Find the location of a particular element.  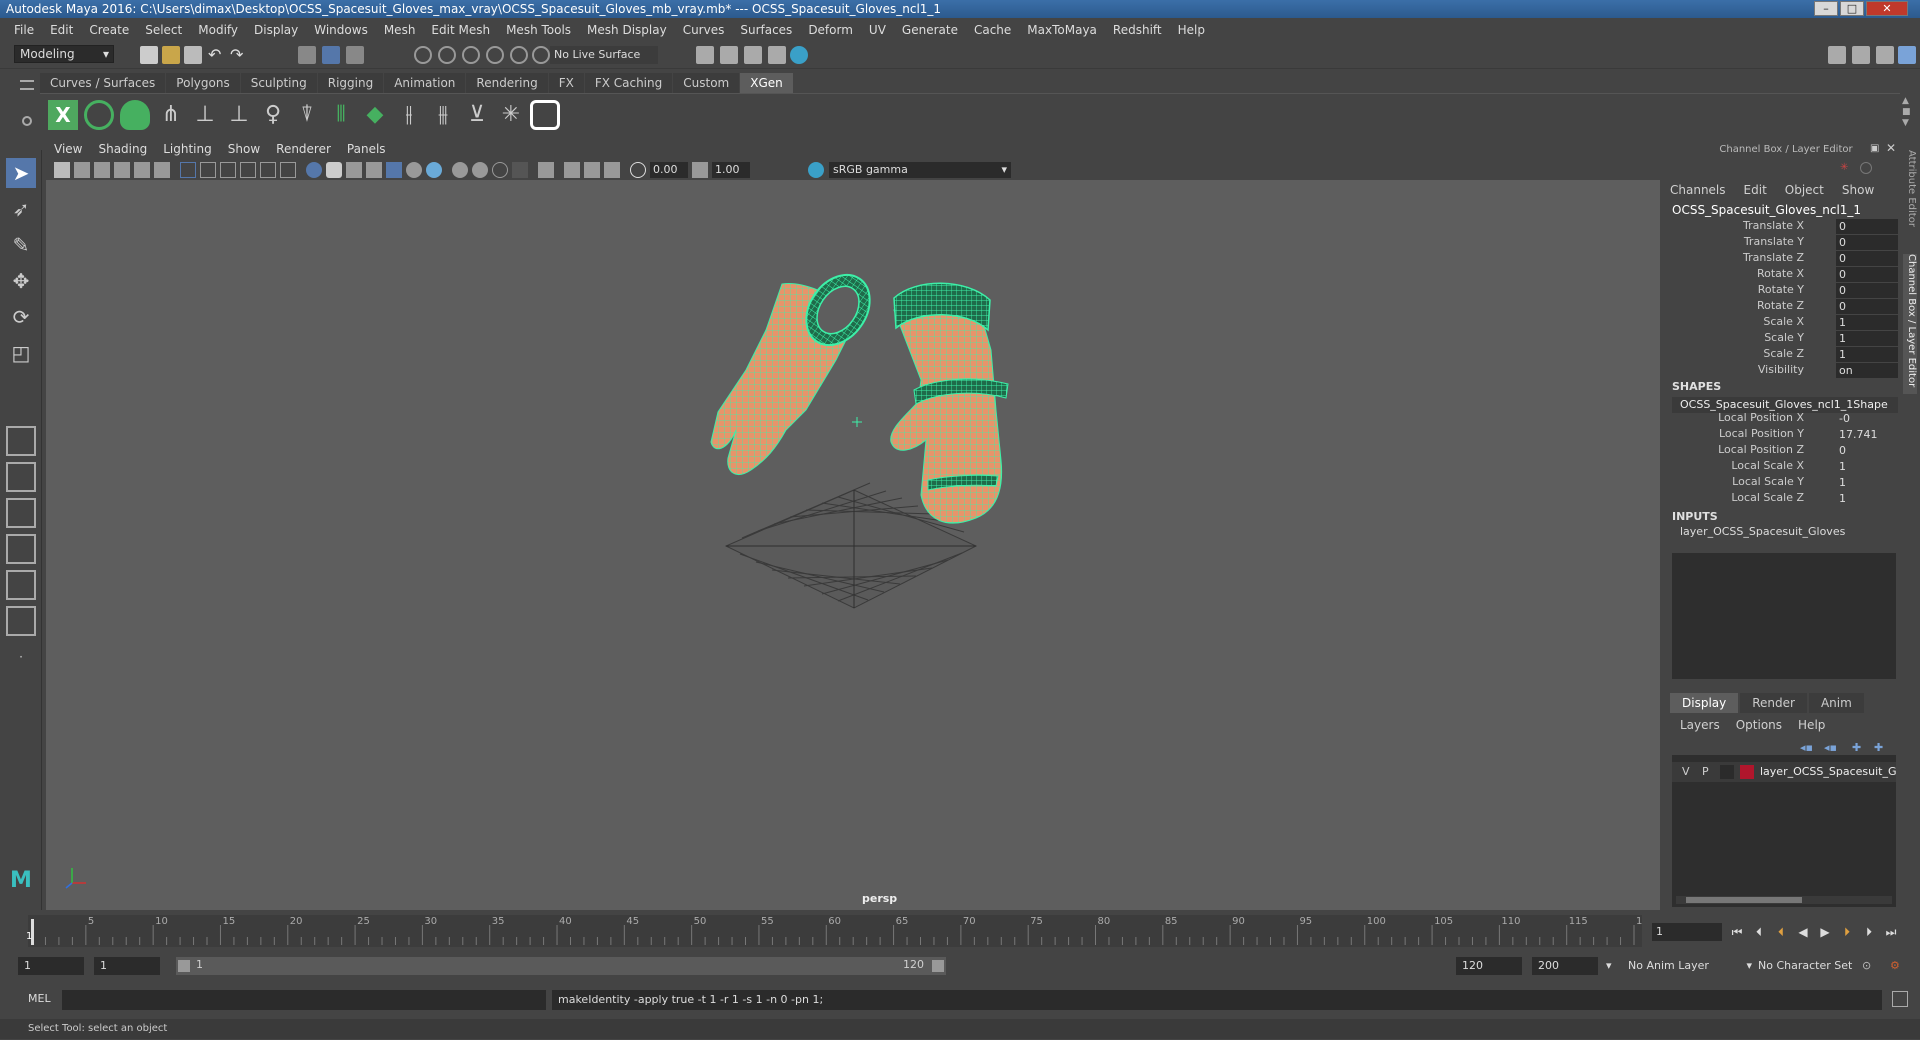

shelf-tab-custom: Custom is located at coordinates (706, 83).